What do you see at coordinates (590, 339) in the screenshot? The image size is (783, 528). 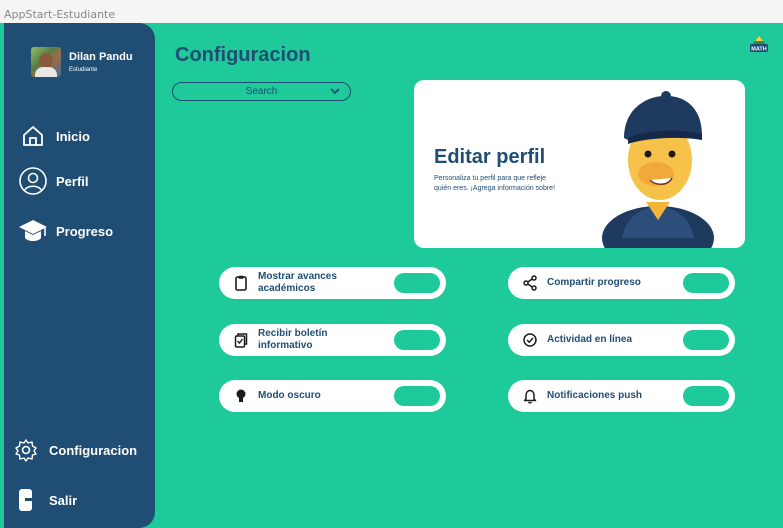 I see `setting-label: Actividad en línea` at bounding box center [590, 339].